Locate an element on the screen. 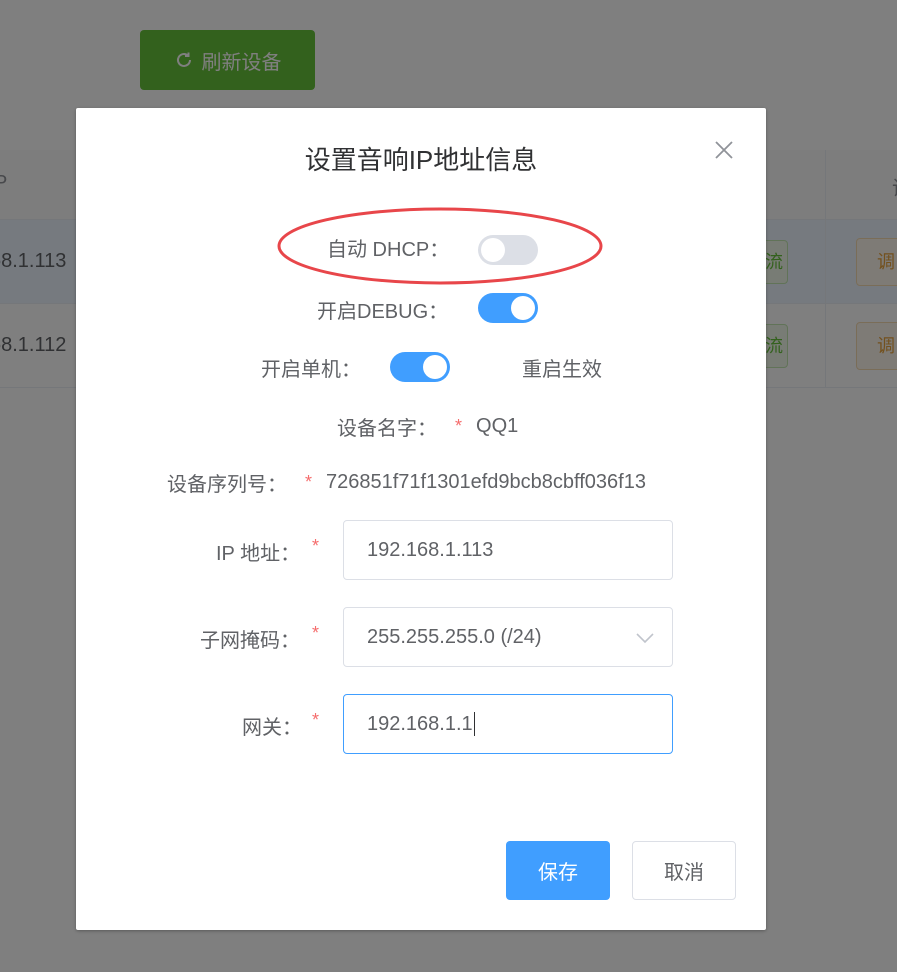  ip-address-input: 192.168.1.113 is located at coordinates (508, 550).